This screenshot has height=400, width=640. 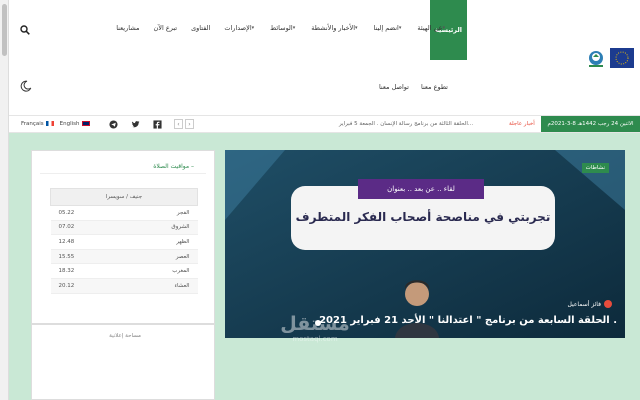 I want to click on prayer-row: 20.12 العشاء, so click(x=124, y=286).